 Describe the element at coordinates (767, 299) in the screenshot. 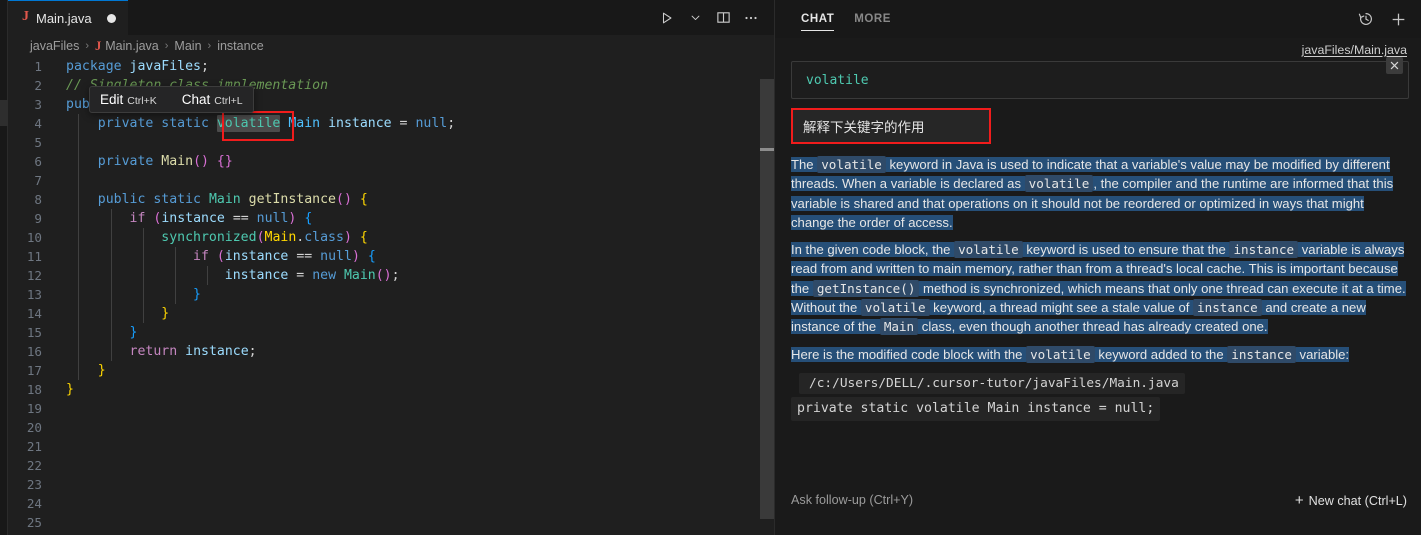

I see `editor-scrollbar-thumb` at that location.